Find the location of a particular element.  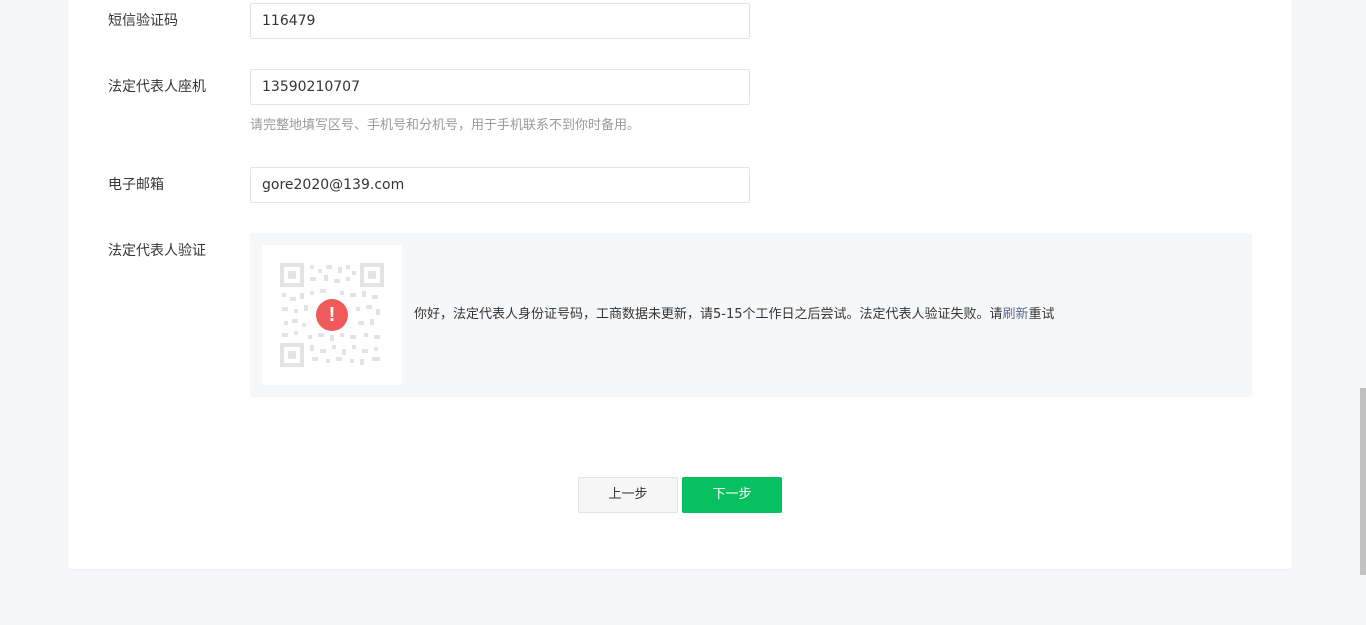

landline-label: 法定代表人座机 is located at coordinates (157, 87).